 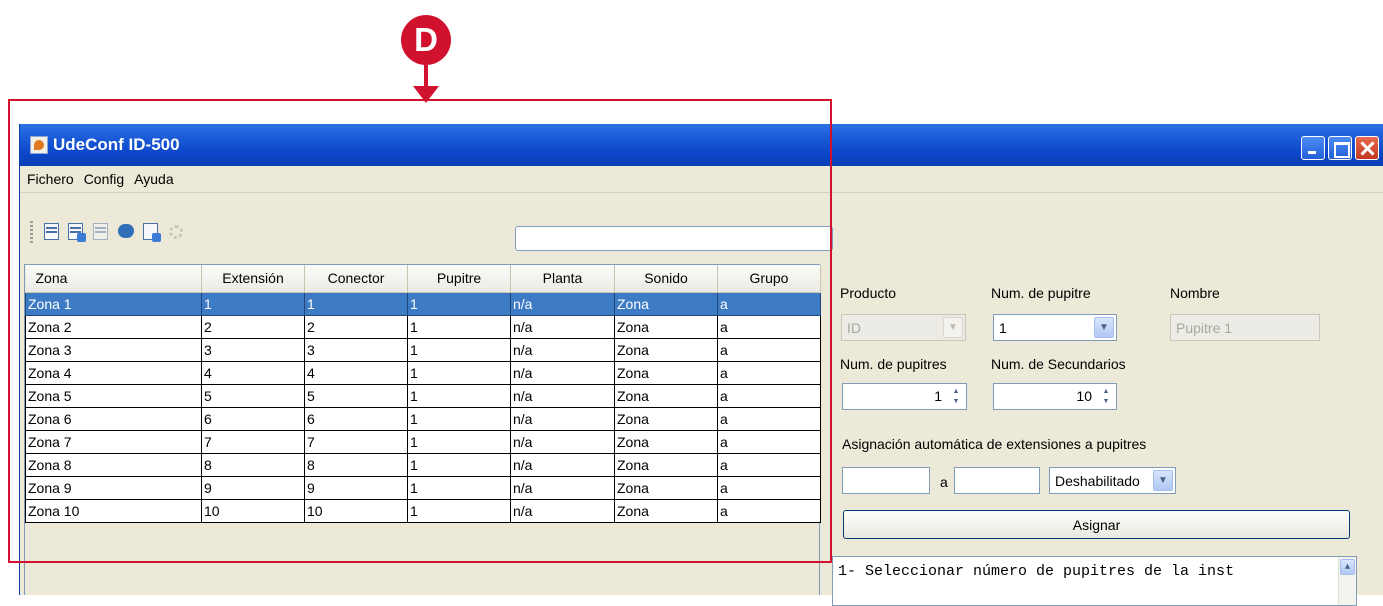 I want to click on maximize-button, so click(x=1340, y=148).